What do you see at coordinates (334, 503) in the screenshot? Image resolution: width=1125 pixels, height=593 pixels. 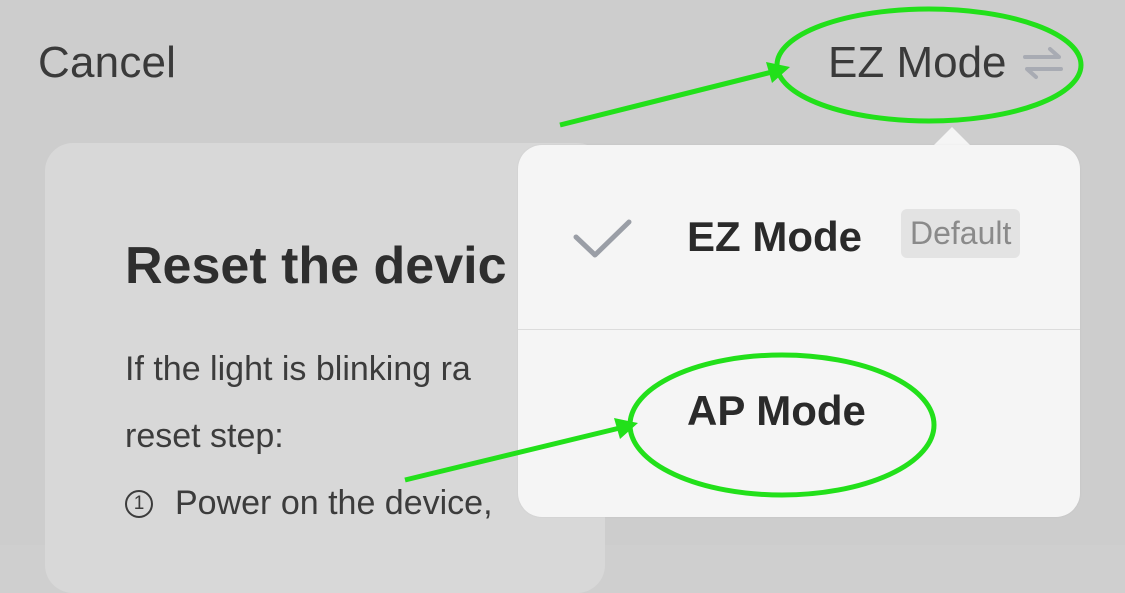 I see `step-text: Power on the device,` at bounding box center [334, 503].